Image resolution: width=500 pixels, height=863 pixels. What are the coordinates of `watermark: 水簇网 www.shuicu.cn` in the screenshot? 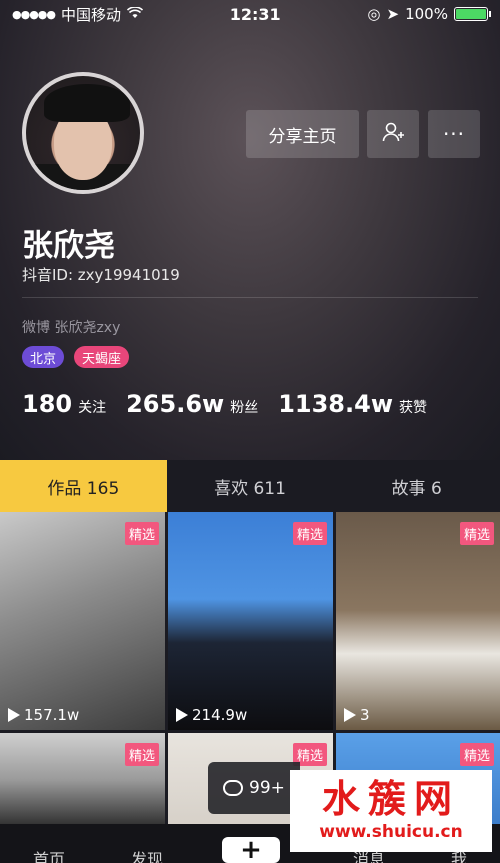 It's located at (391, 811).